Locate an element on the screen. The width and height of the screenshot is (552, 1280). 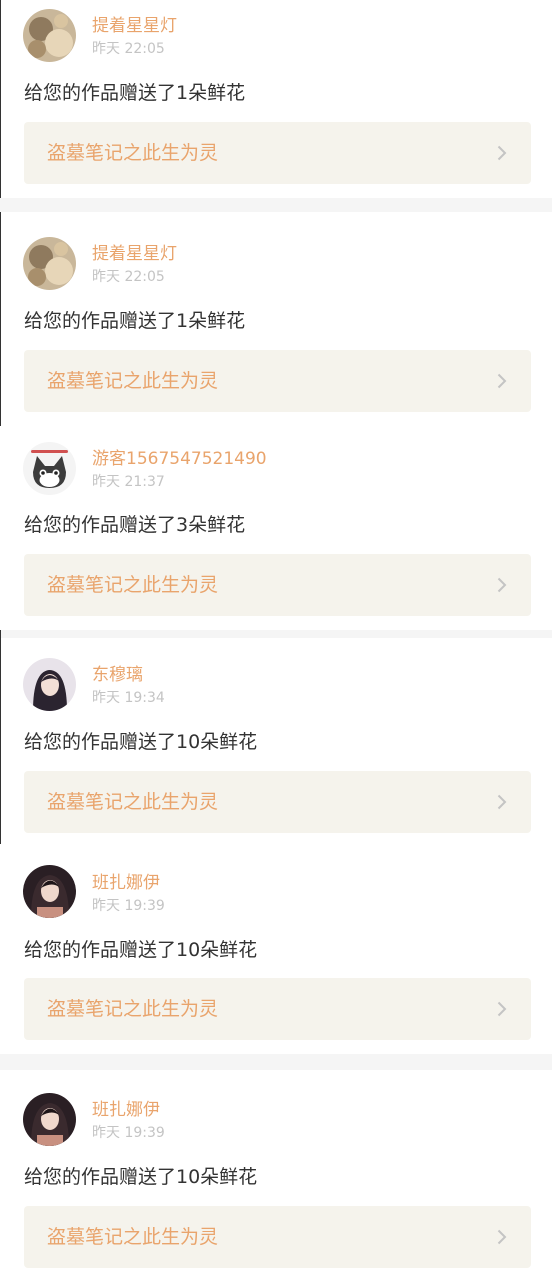
cat-avatar-icon is located at coordinates (49, 468).